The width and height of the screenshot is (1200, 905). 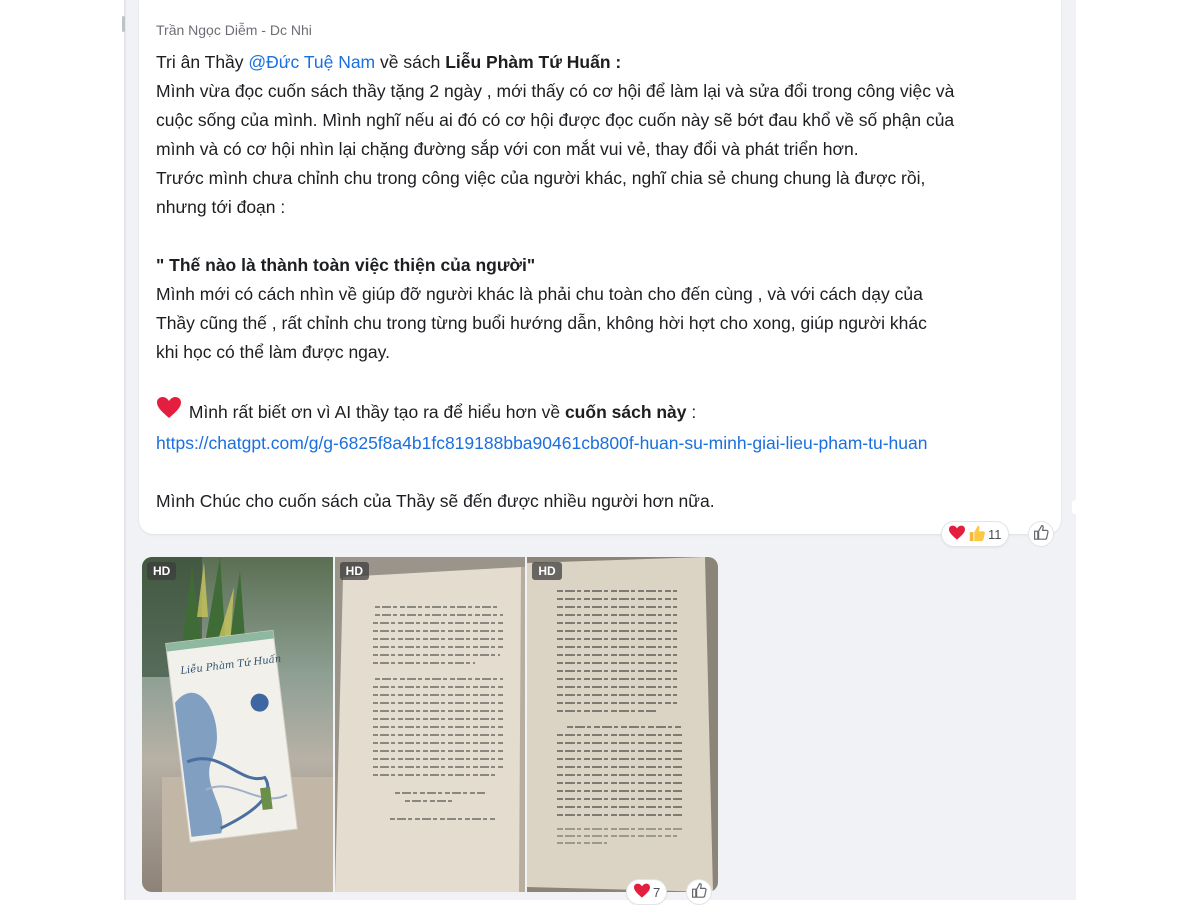 I want to click on message-line: nhưng tới đoạn :, so click(x=221, y=207).